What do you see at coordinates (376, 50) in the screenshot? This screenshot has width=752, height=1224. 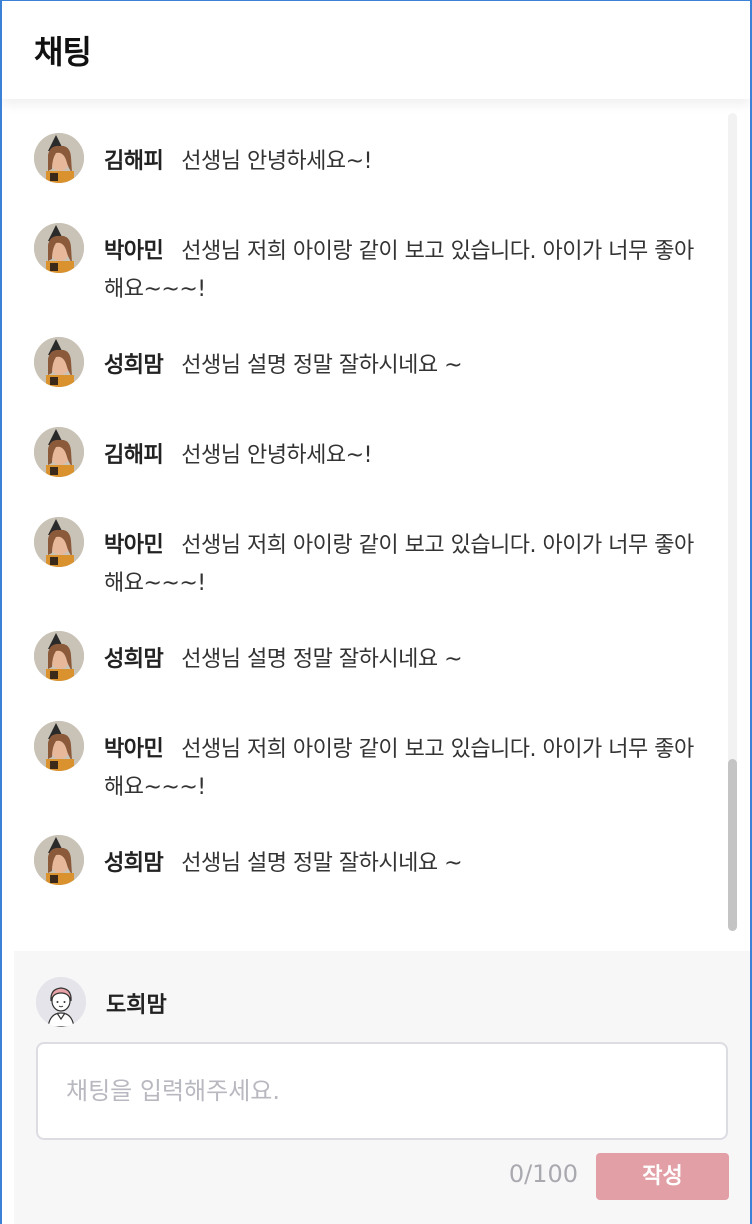 I see `chat-header: 채팅` at bounding box center [376, 50].